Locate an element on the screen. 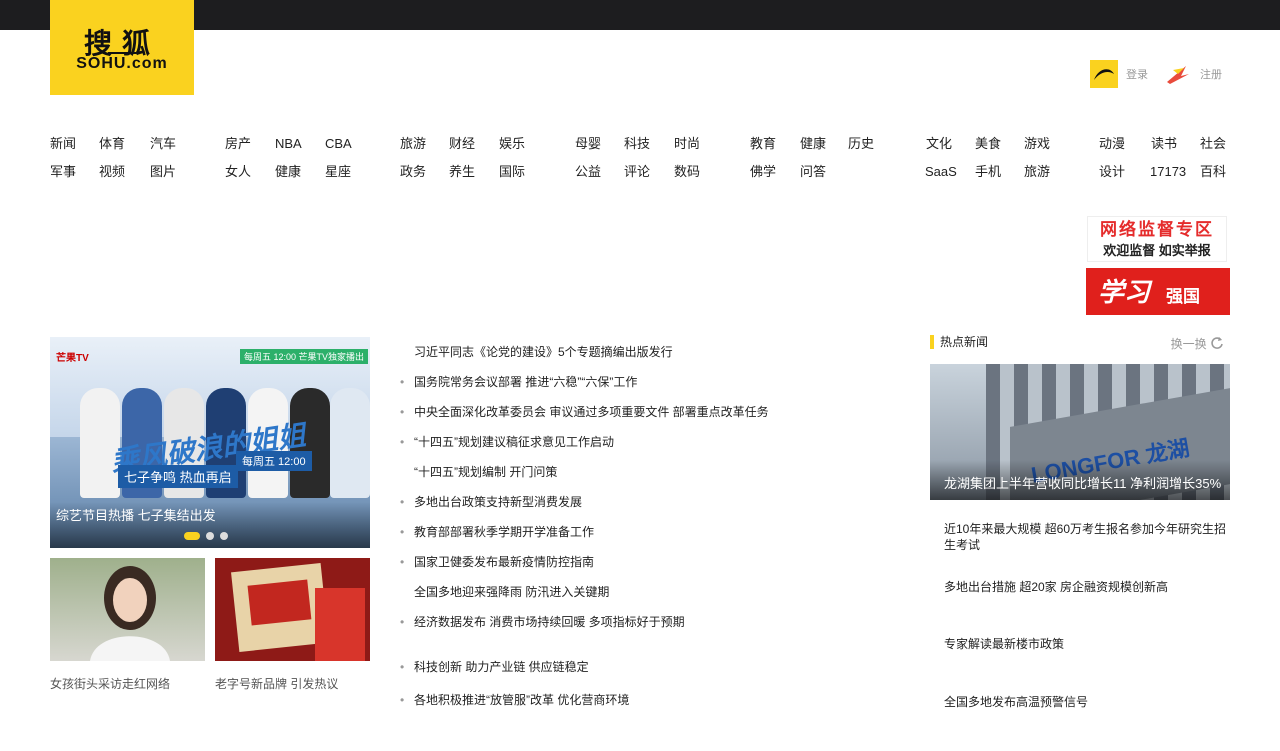 This screenshot has height=751, width=1280. nav-item: 游戏 is located at coordinates (1037, 144).